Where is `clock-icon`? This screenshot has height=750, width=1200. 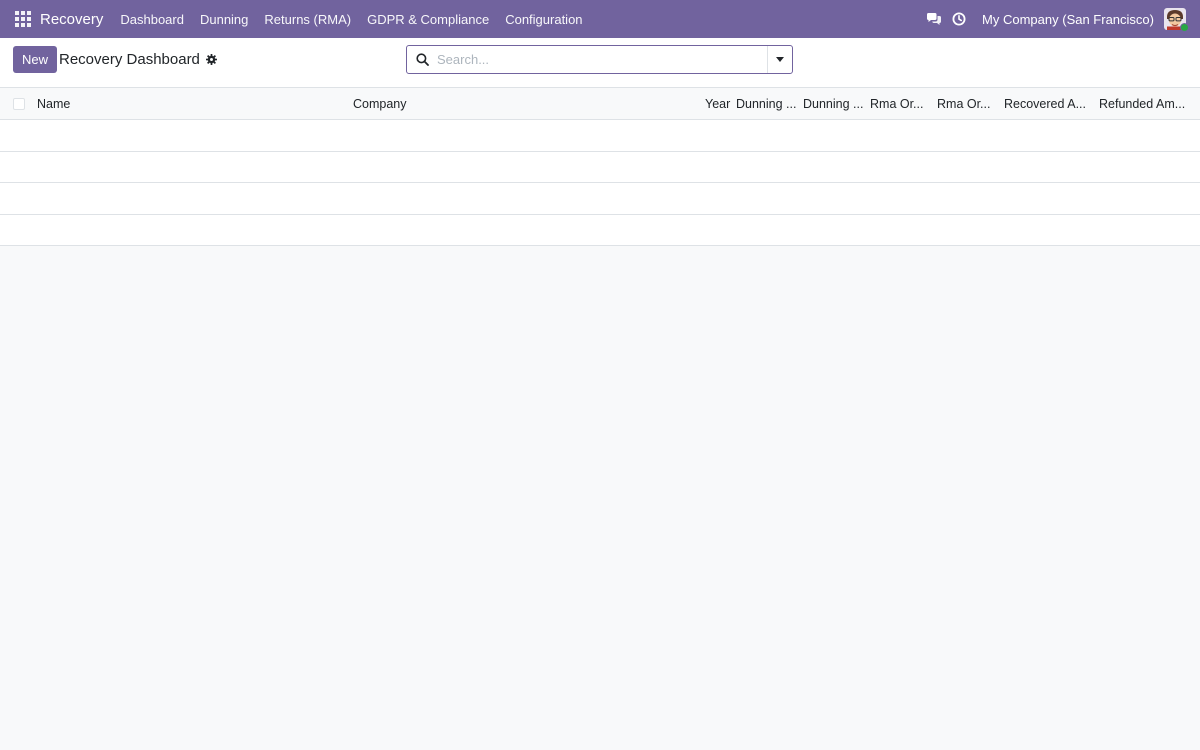
clock-icon is located at coordinates (959, 19).